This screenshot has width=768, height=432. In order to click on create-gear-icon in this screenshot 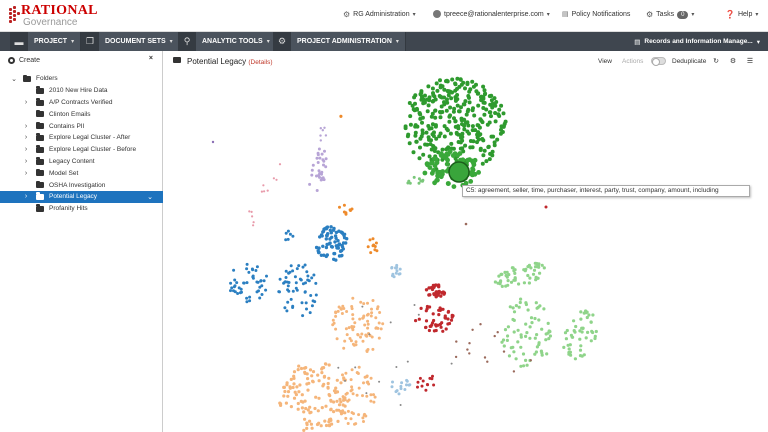, I will do `click(11, 60)`.